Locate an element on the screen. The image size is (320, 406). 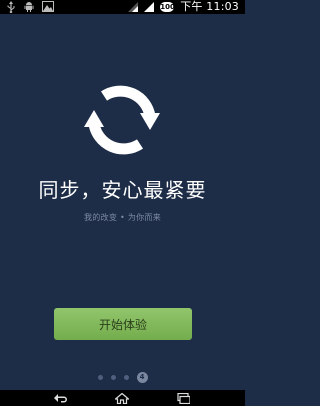
sync-arrows-icon is located at coordinates (122, 120).